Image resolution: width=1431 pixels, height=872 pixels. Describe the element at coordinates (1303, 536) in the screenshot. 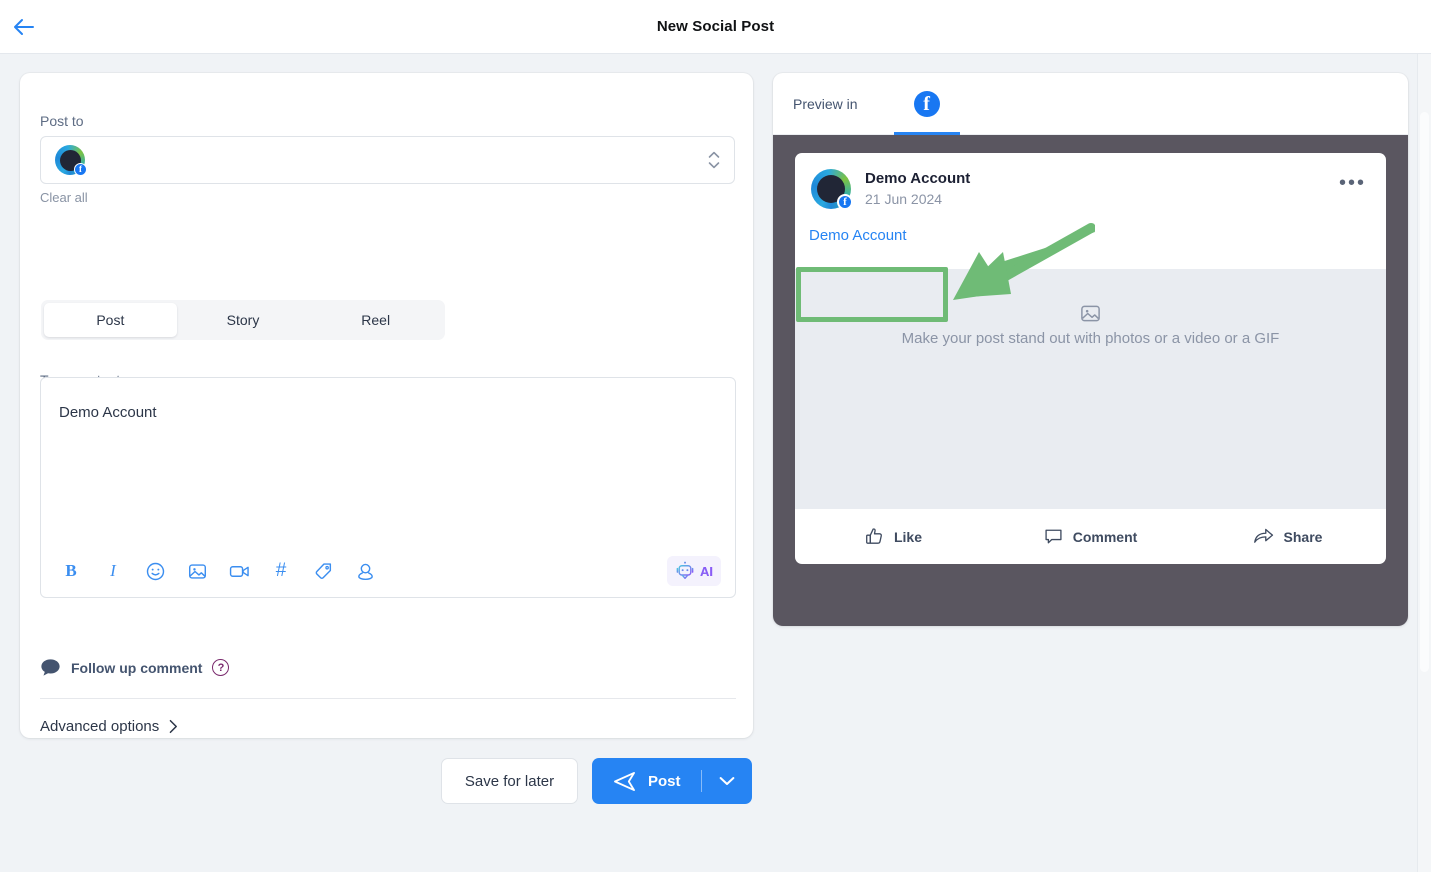

I see `share-label: Share` at that location.